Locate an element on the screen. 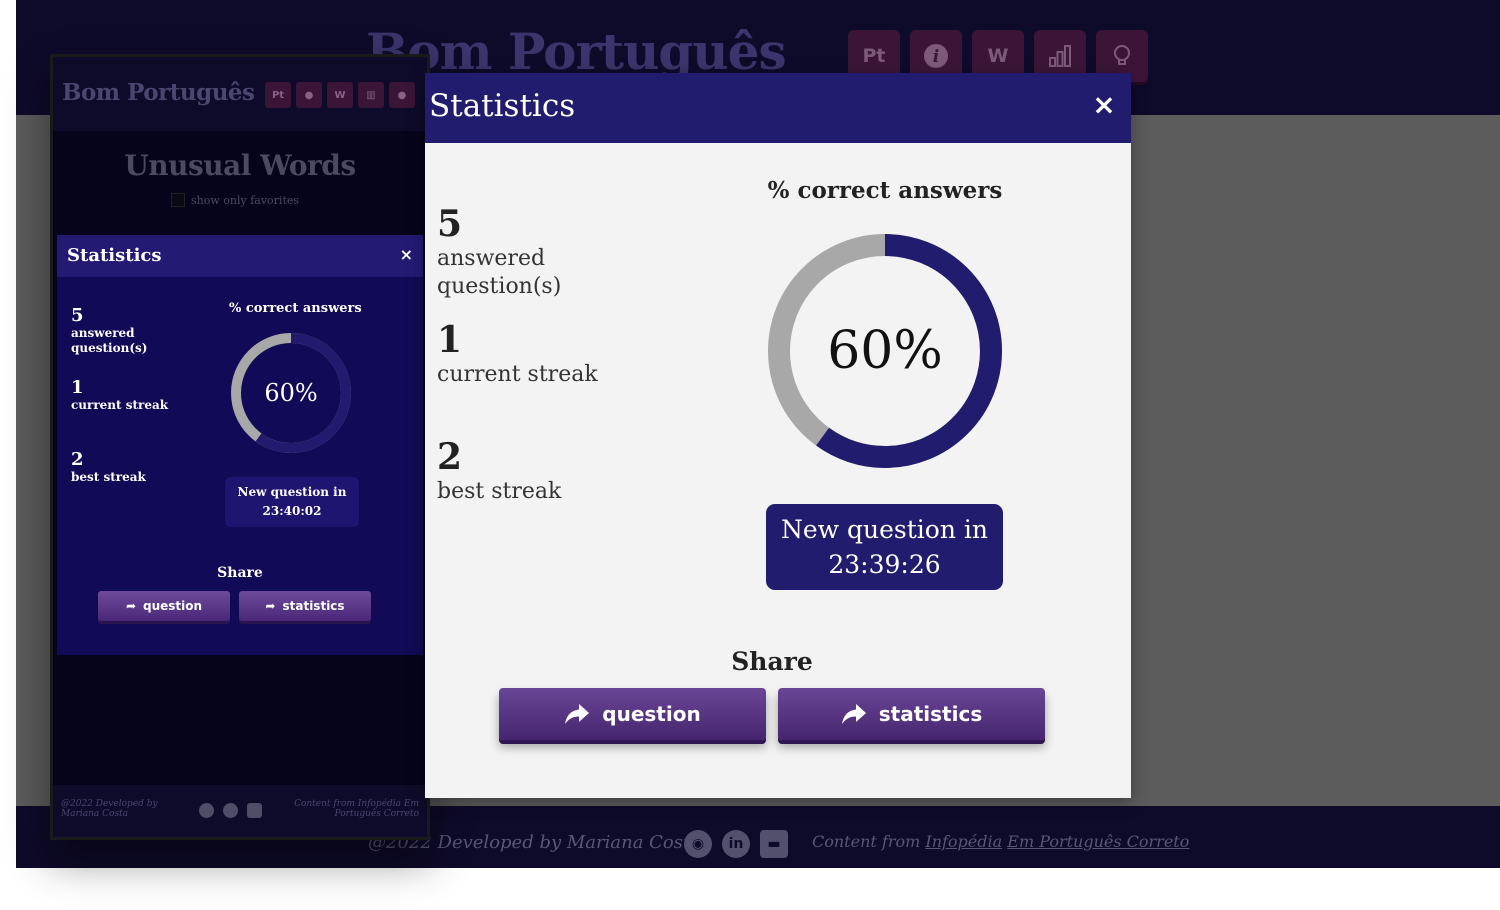 This screenshot has height=910, width=1500. info-icon: ● is located at coordinates (309, 95).